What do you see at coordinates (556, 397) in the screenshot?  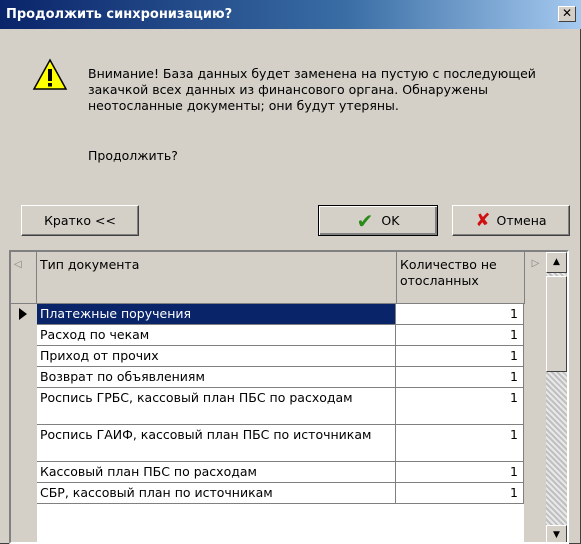 I see `vertical-scrollbar: ▲ ▼` at bounding box center [556, 397].